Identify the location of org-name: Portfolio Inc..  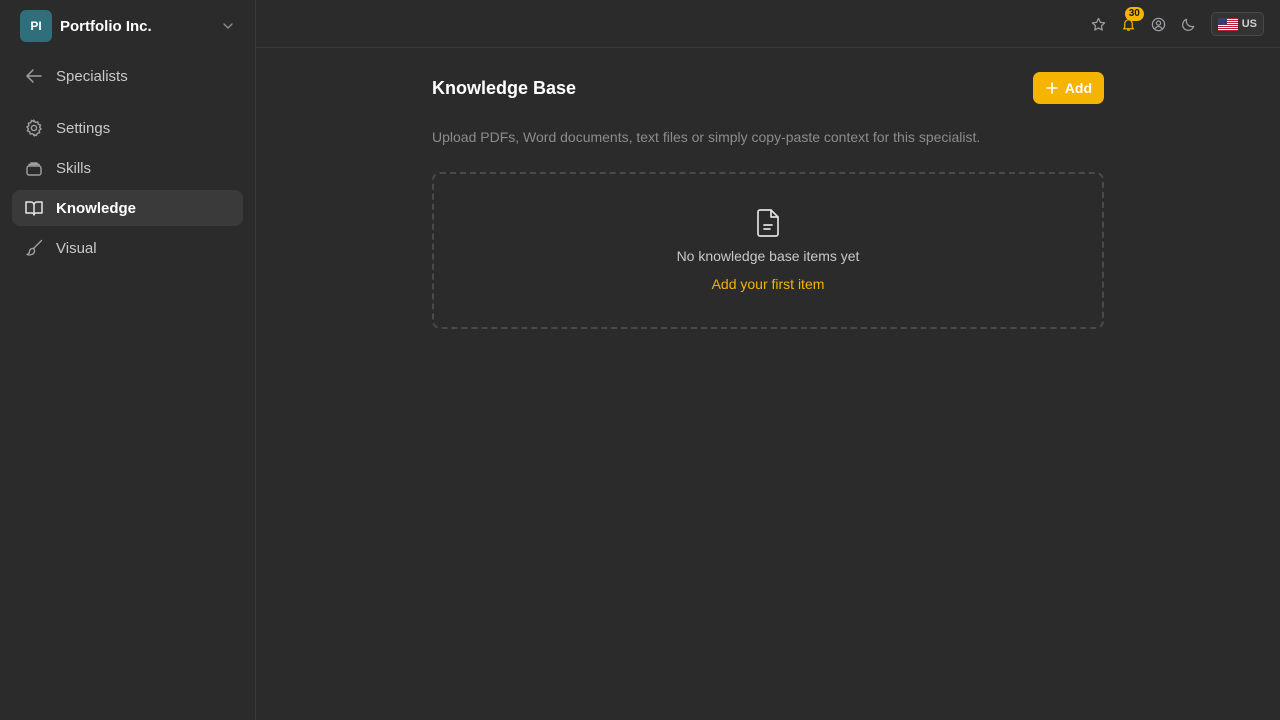
(106, 26).